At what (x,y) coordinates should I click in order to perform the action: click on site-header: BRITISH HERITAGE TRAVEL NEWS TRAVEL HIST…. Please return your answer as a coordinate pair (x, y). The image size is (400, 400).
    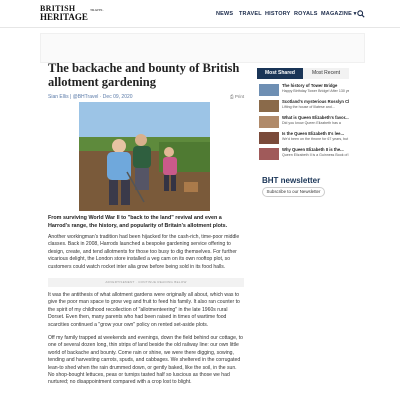
    Looking at the image, I should click on (200, 14).